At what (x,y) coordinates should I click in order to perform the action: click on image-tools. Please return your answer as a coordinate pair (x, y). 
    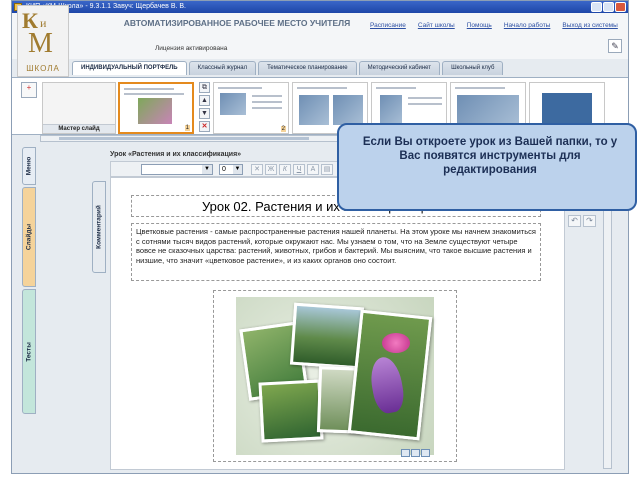
    Looking at the image, I should click on (415, 453).